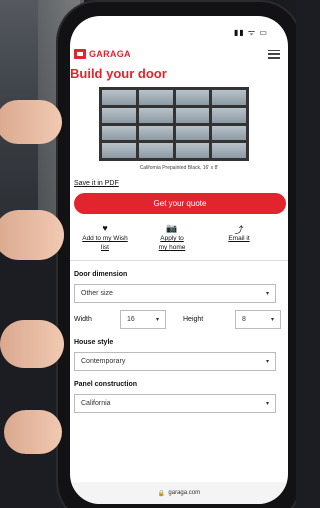 This screenshot has height=508, width=320. I want to click on wishlist-label-1: Add to my Wish, so click(105, 238).